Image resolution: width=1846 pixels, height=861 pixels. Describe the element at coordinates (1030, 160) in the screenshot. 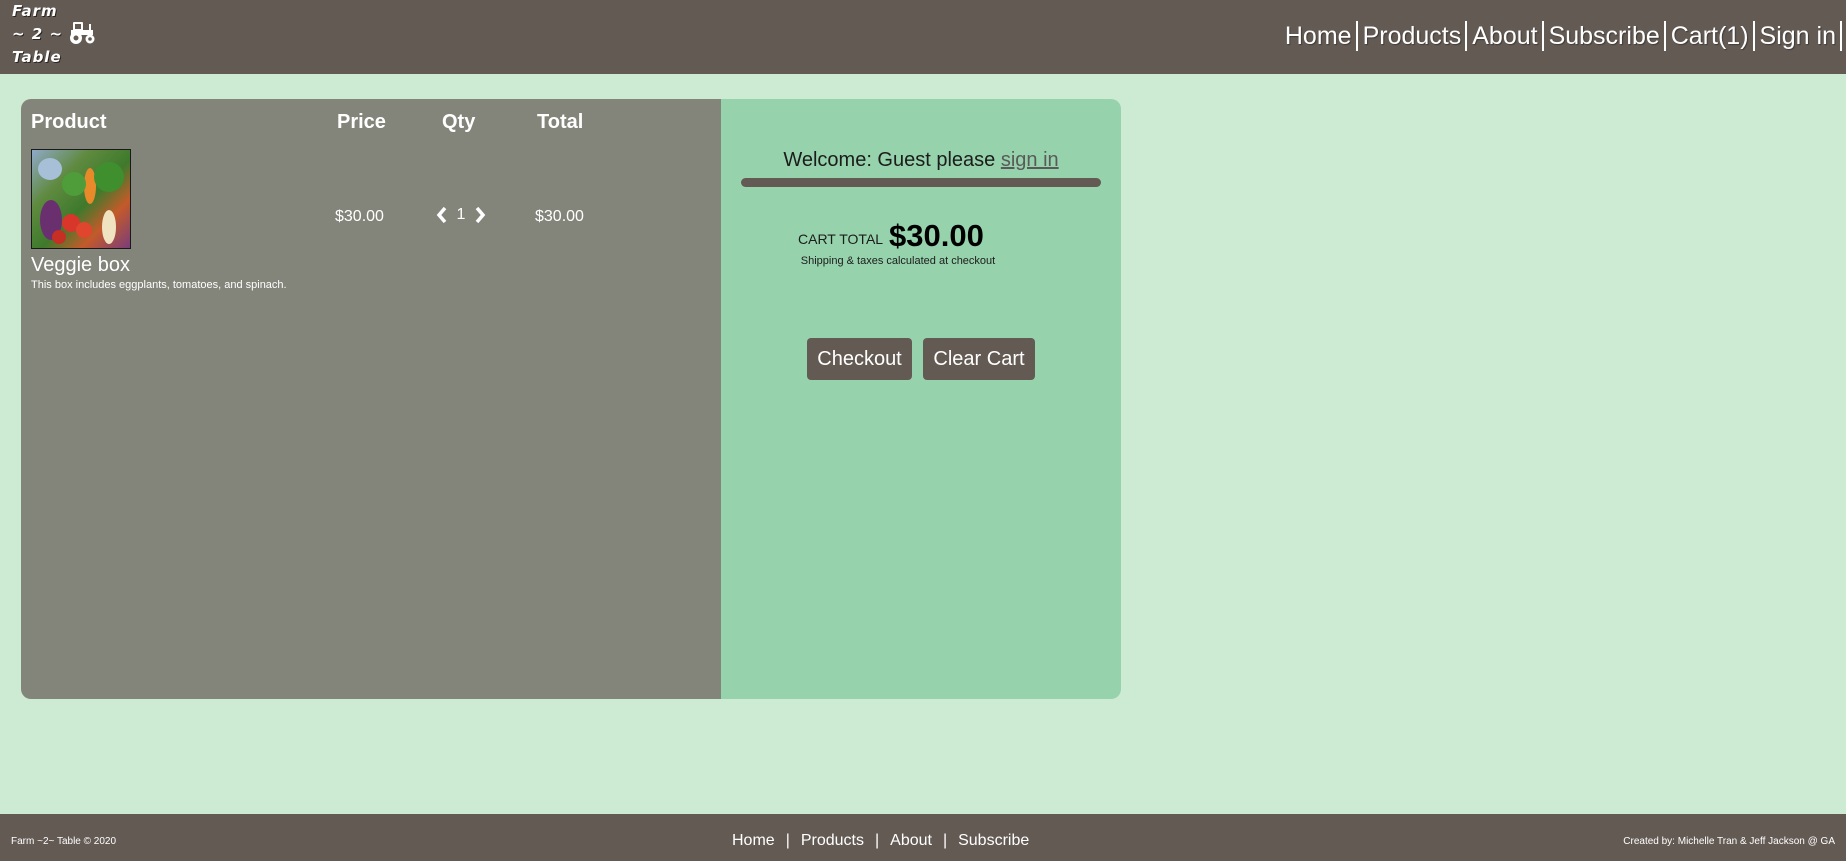

I see `sign-in-link: sign in` at that location.